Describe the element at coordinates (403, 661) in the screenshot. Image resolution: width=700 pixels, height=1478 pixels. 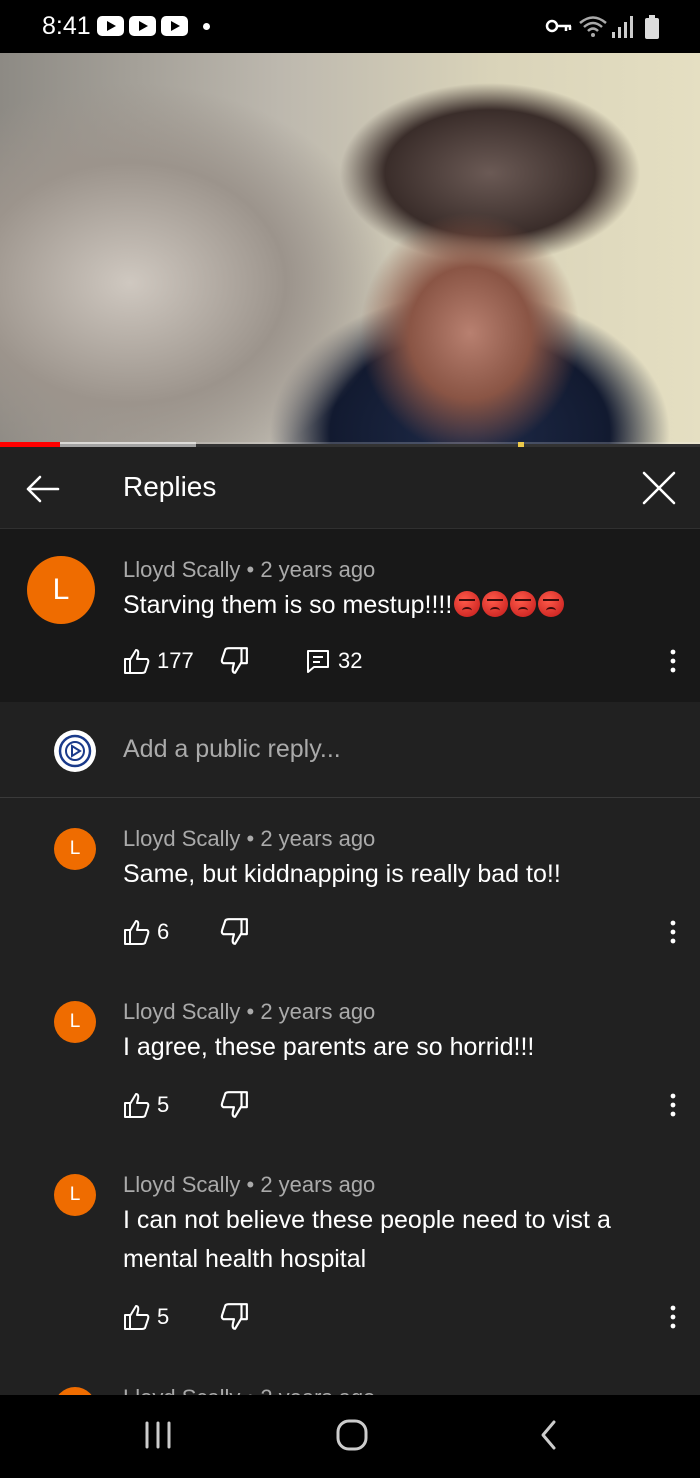
I see `comment-actions: 177 32` at that location.